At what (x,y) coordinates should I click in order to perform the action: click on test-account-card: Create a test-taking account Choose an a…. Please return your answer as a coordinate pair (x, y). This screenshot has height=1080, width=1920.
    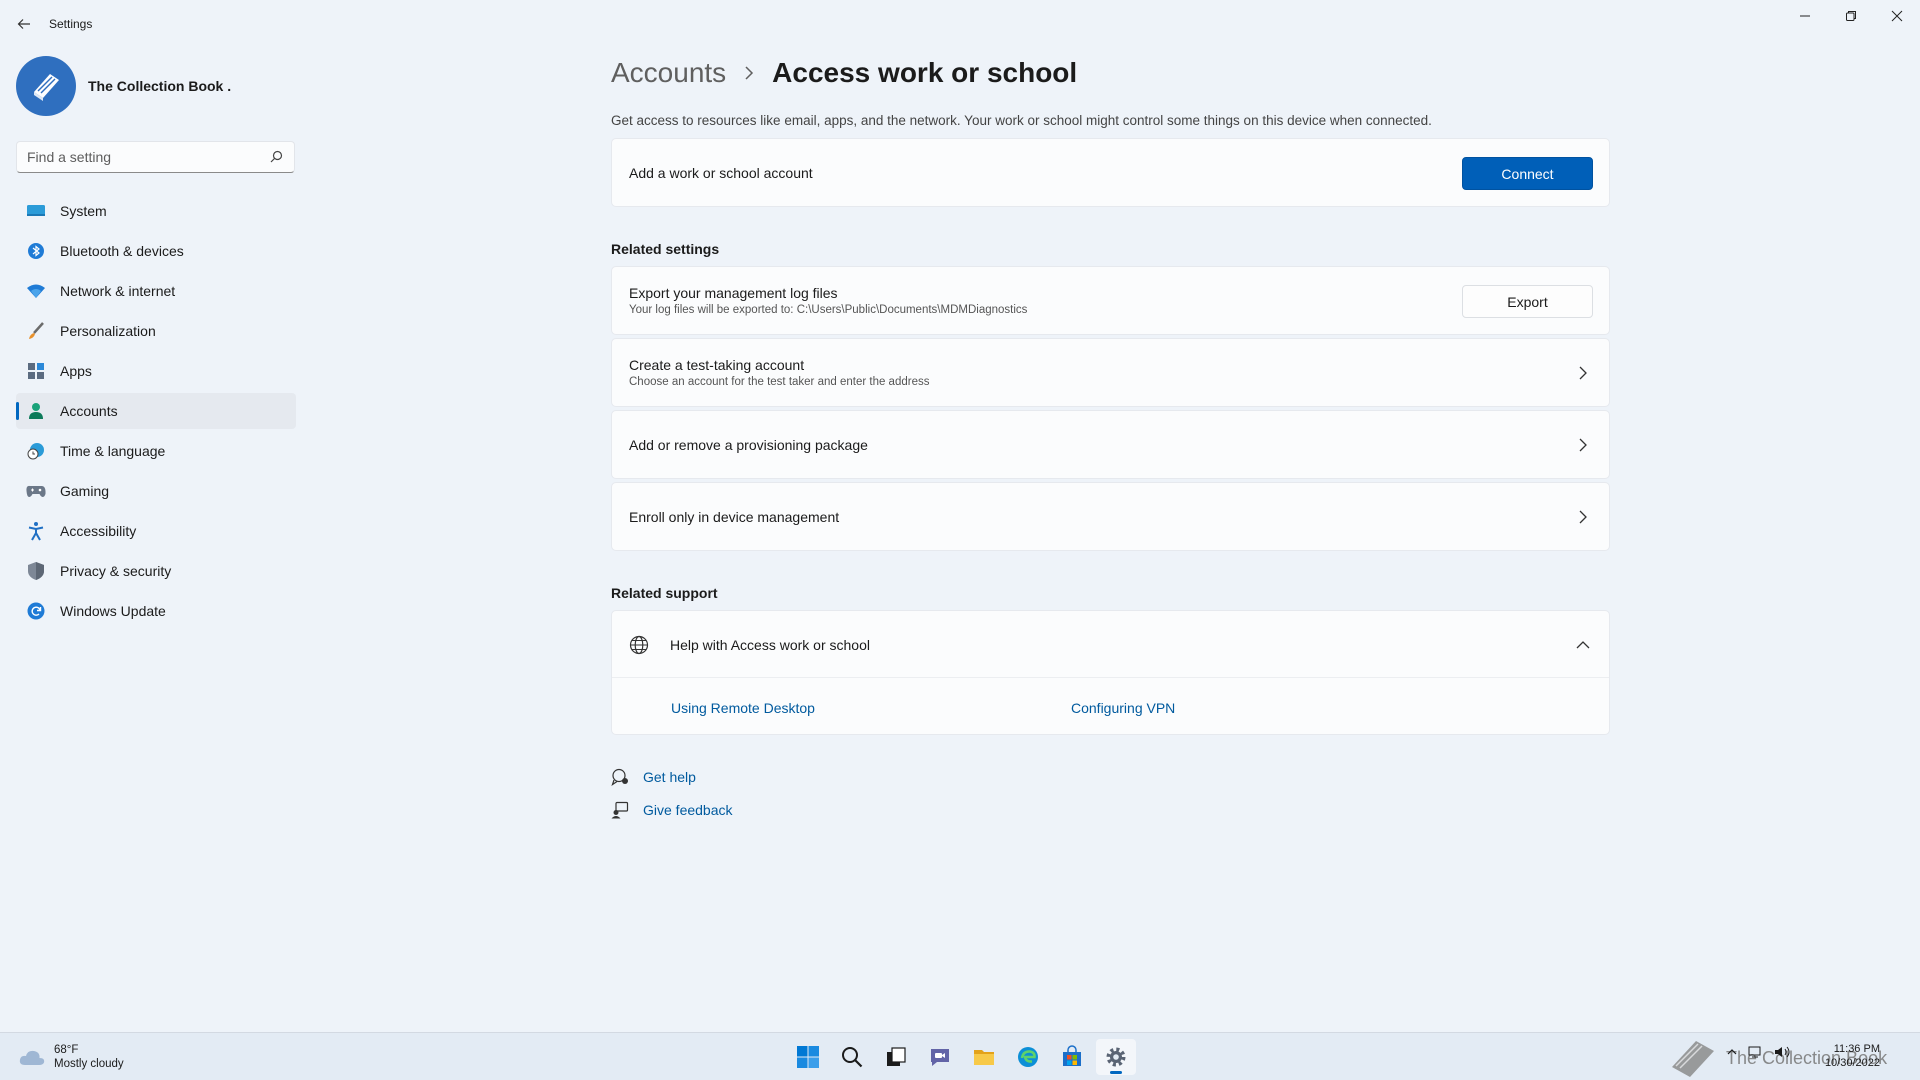
    Looking at the image, I should click on (1110, 372).